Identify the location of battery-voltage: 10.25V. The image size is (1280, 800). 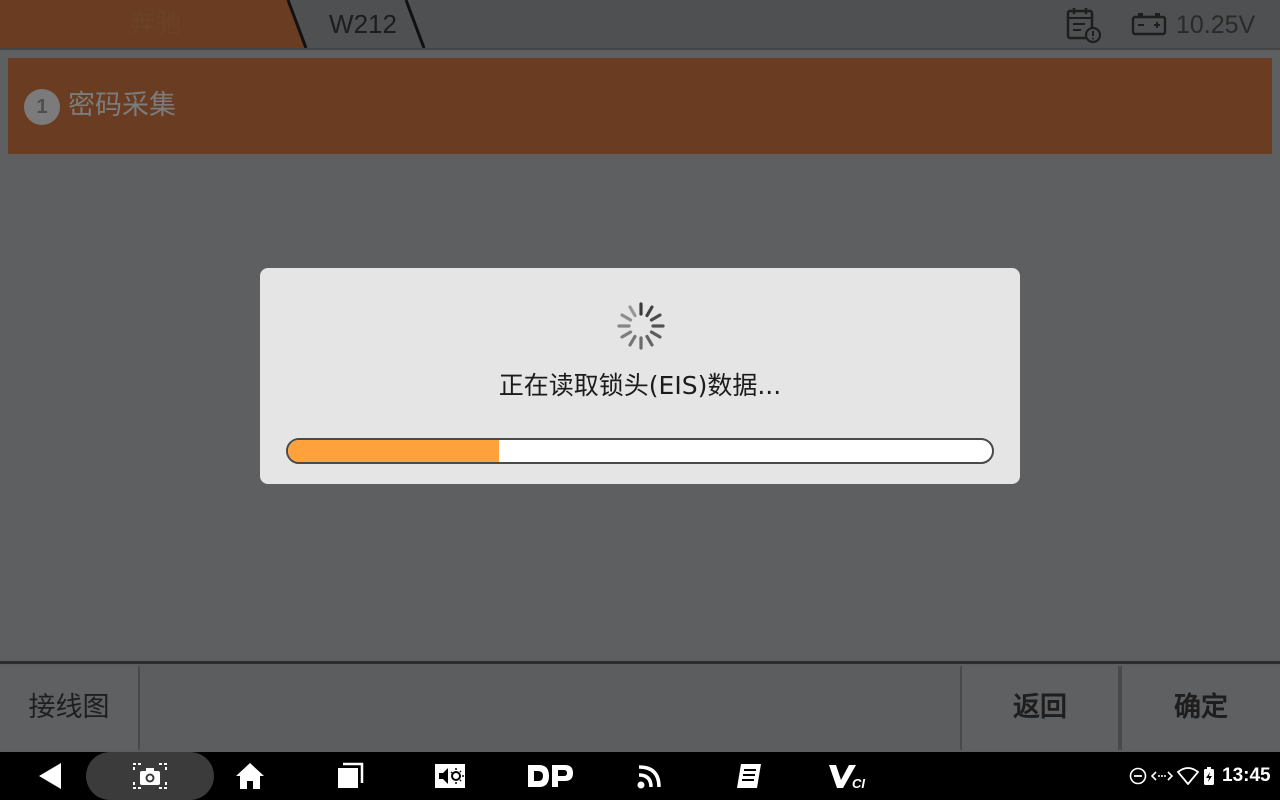
(1216, 25).